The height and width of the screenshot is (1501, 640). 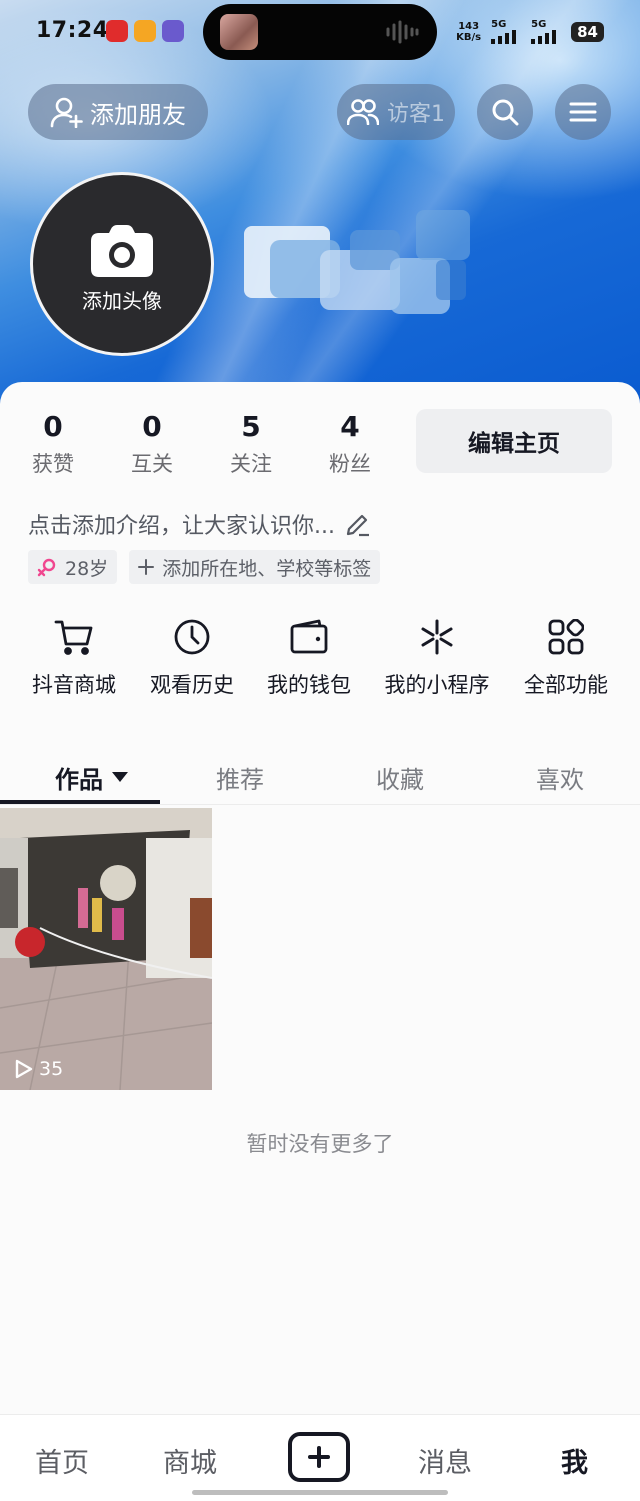 What do you see at coordinates (251, 464) in the screenshot?
I see `stat-label: 关注` at bounding box center [251, 464].